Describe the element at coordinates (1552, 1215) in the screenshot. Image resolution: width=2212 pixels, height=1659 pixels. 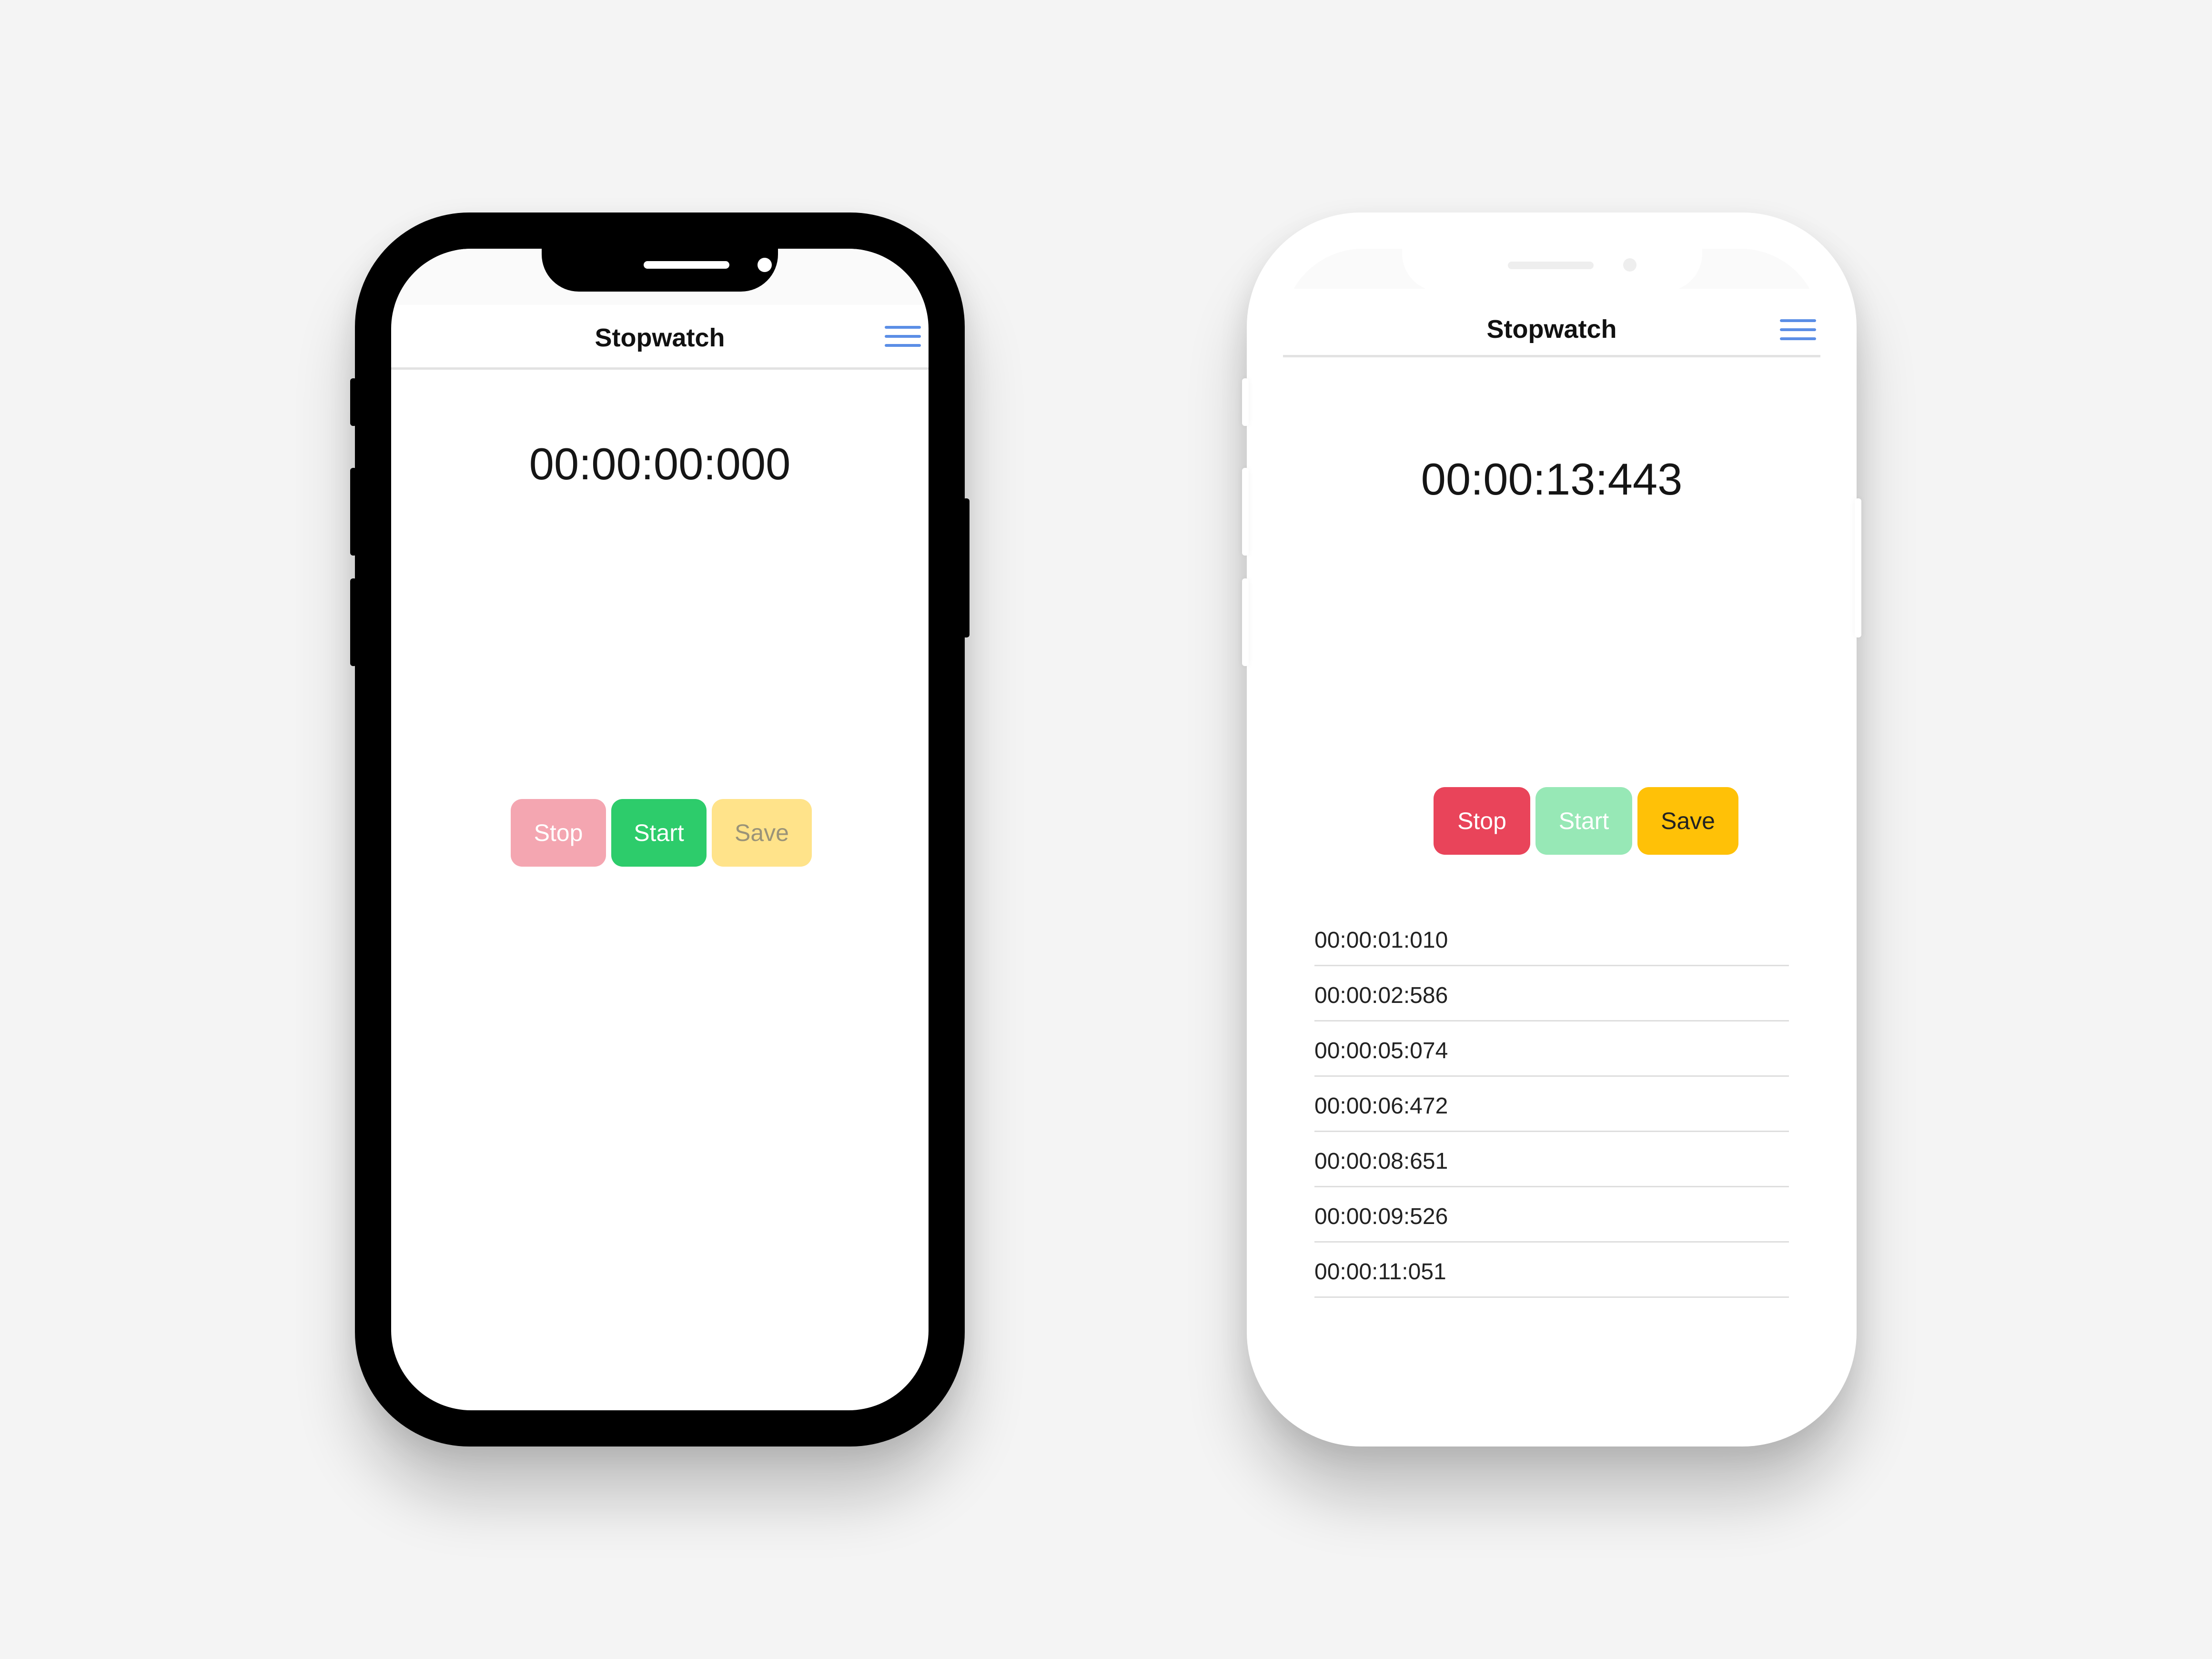
I see `lap-item: 00:00:09:526` at that location.